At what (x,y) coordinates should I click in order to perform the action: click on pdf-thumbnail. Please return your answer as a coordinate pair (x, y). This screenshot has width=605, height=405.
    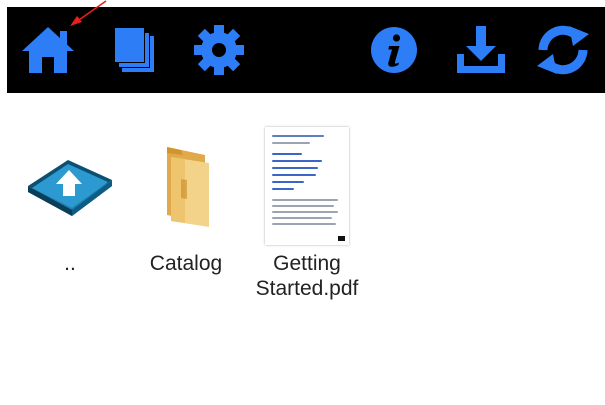
    Looking at the image, I should click on (307, 185).